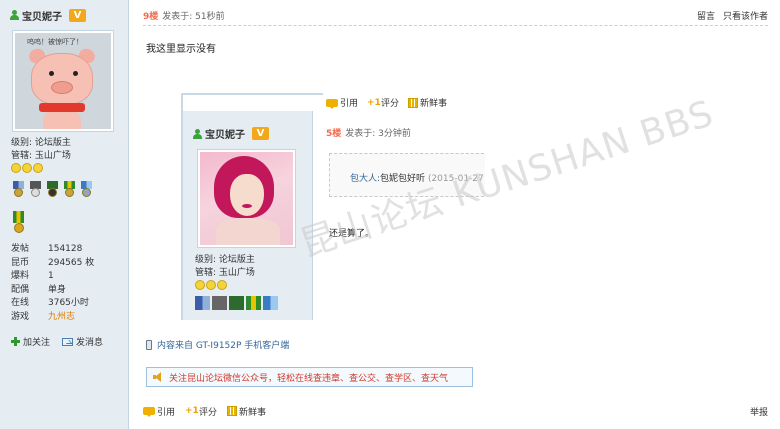 This screenshot has height=429, width=780. What do you see at coordinates (41, 143) in the screenshot?
I see `author-level: 级别: 论坛版主` at bounding box center [41, 143].